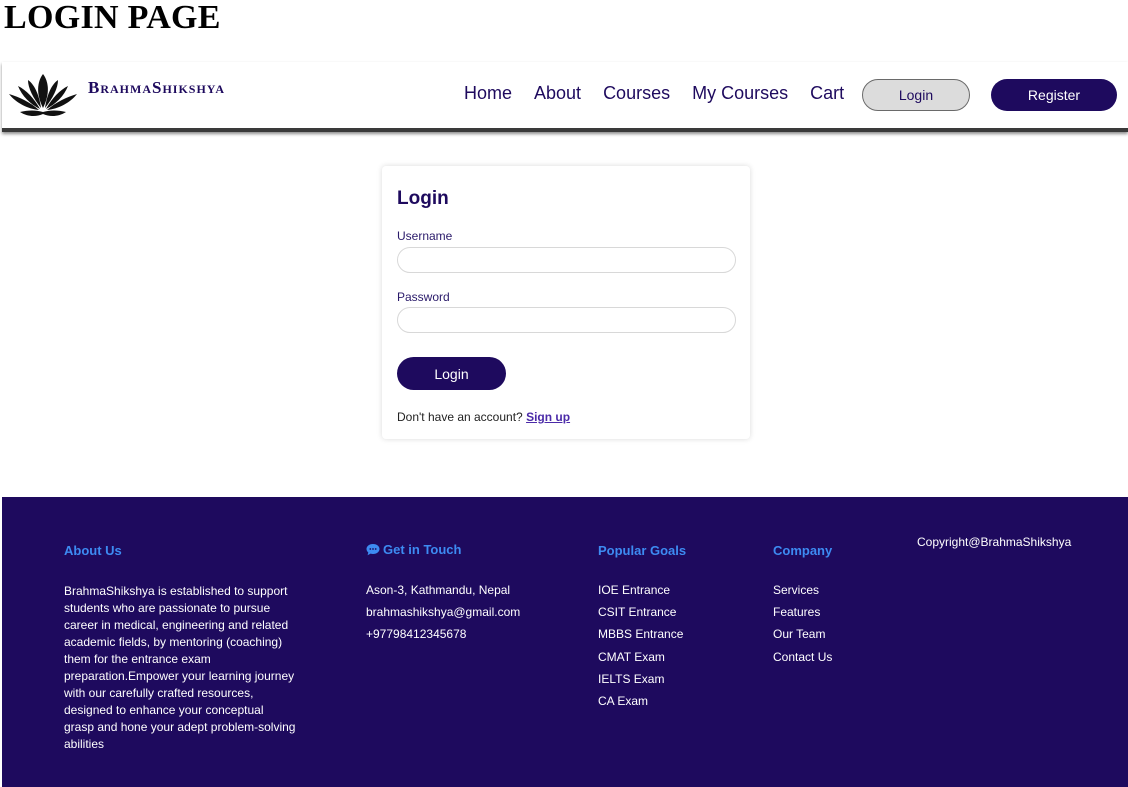 The height and width of the screenshot is (787, 1128). I want to click on footer-company-item-features: Features, so click(802, 616).